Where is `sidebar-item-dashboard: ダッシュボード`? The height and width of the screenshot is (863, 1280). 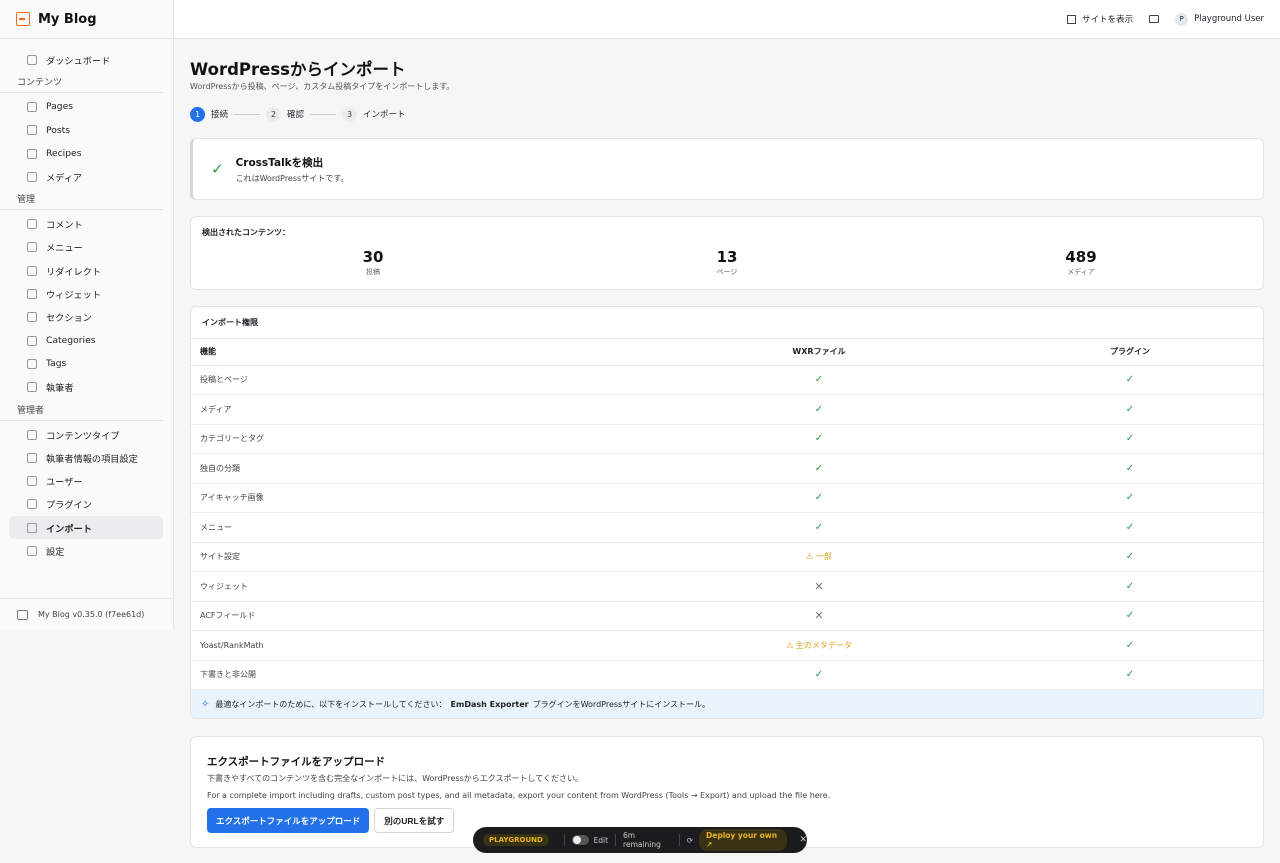
sidebar-item-dashboard: ダッシュボード is located at coordinates (86, 59).